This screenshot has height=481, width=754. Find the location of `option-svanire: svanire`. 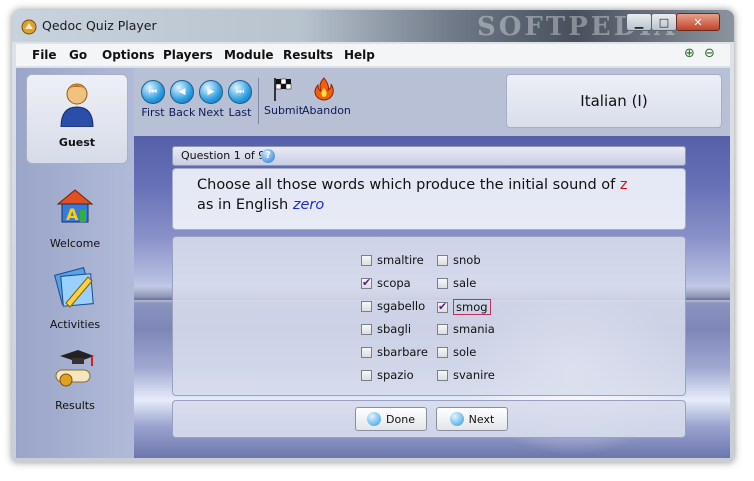

option-svanire: svanire is located at coordinates (466, 375).